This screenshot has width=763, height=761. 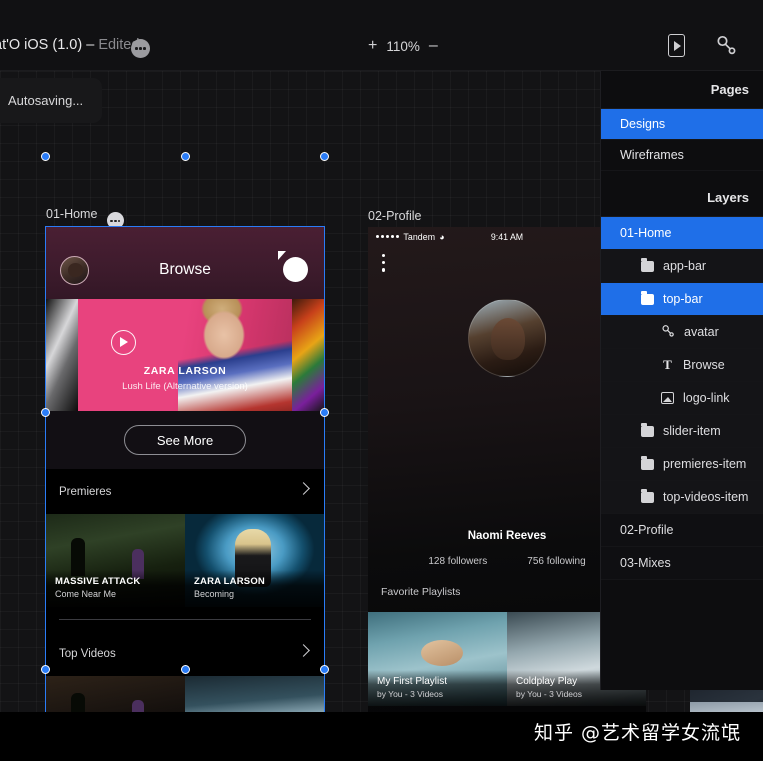 I want to click on layer-item-02-profile: 02-Profile, so click(x=682, y=530).